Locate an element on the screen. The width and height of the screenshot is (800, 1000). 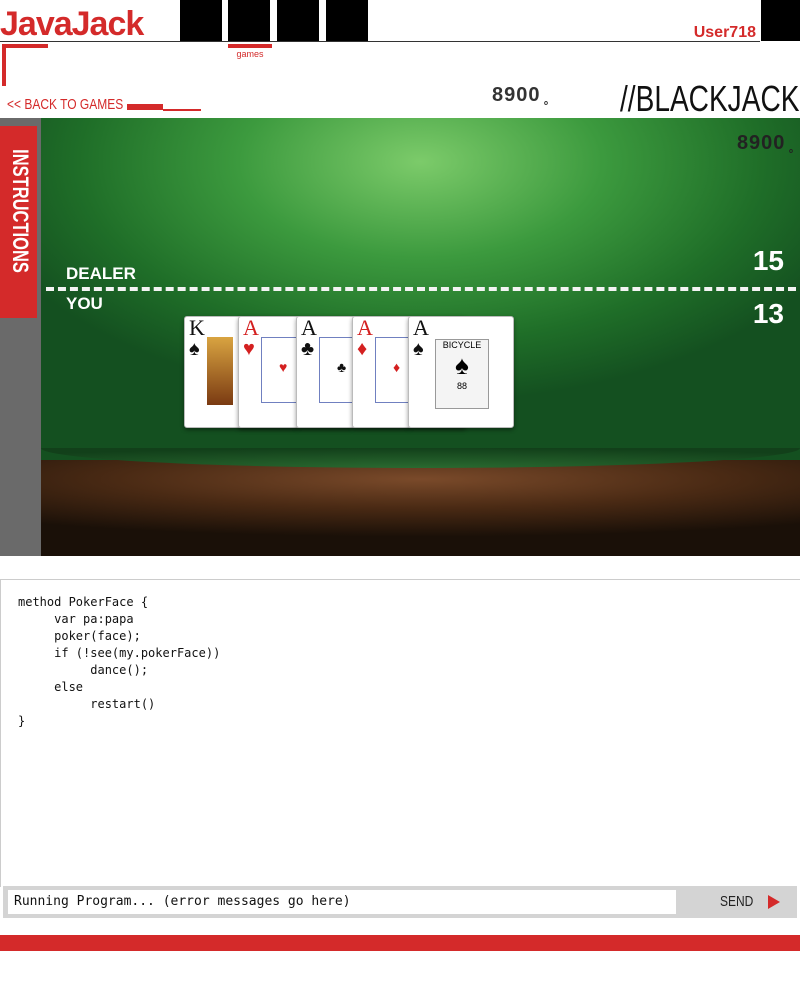
app-logo: JavaJack is located at coordinates (72, 24).